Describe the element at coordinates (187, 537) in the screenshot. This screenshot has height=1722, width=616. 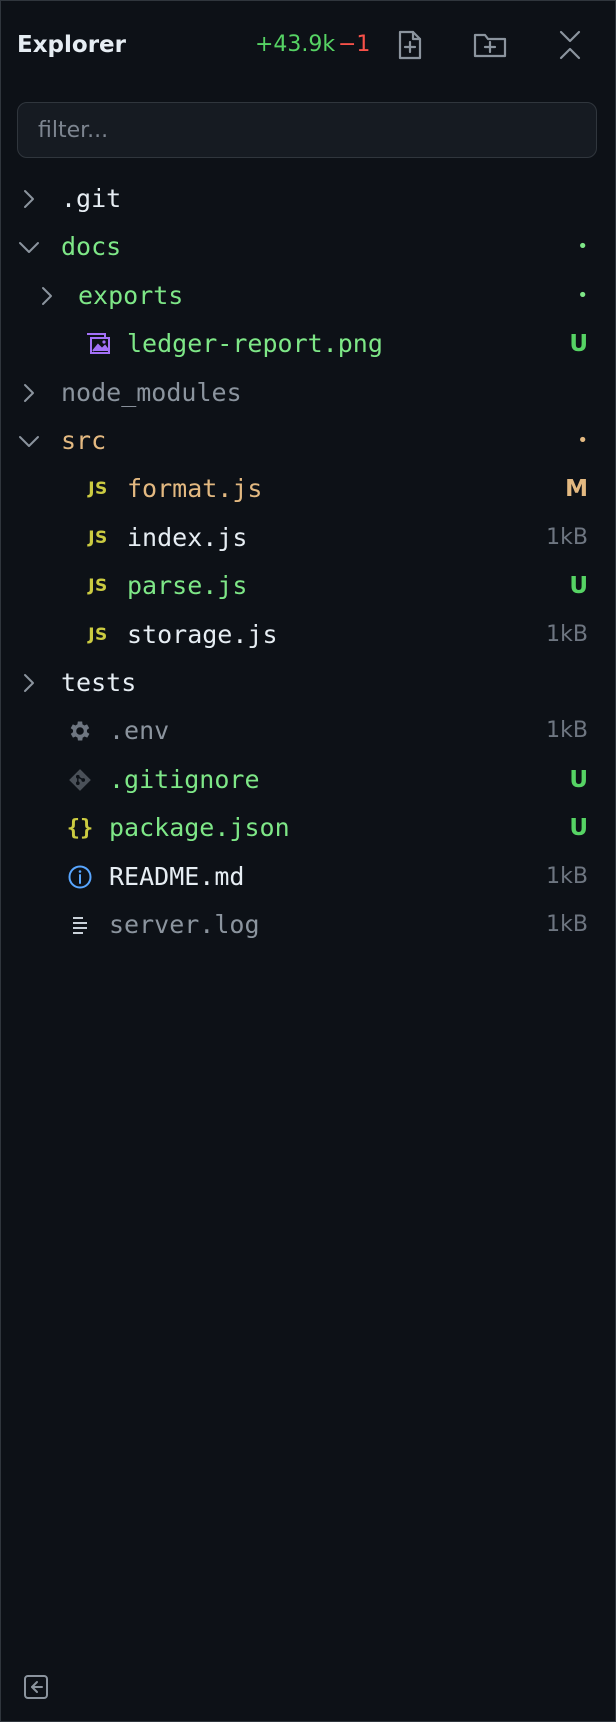
I see `tree-item-label: index.js` at that location.